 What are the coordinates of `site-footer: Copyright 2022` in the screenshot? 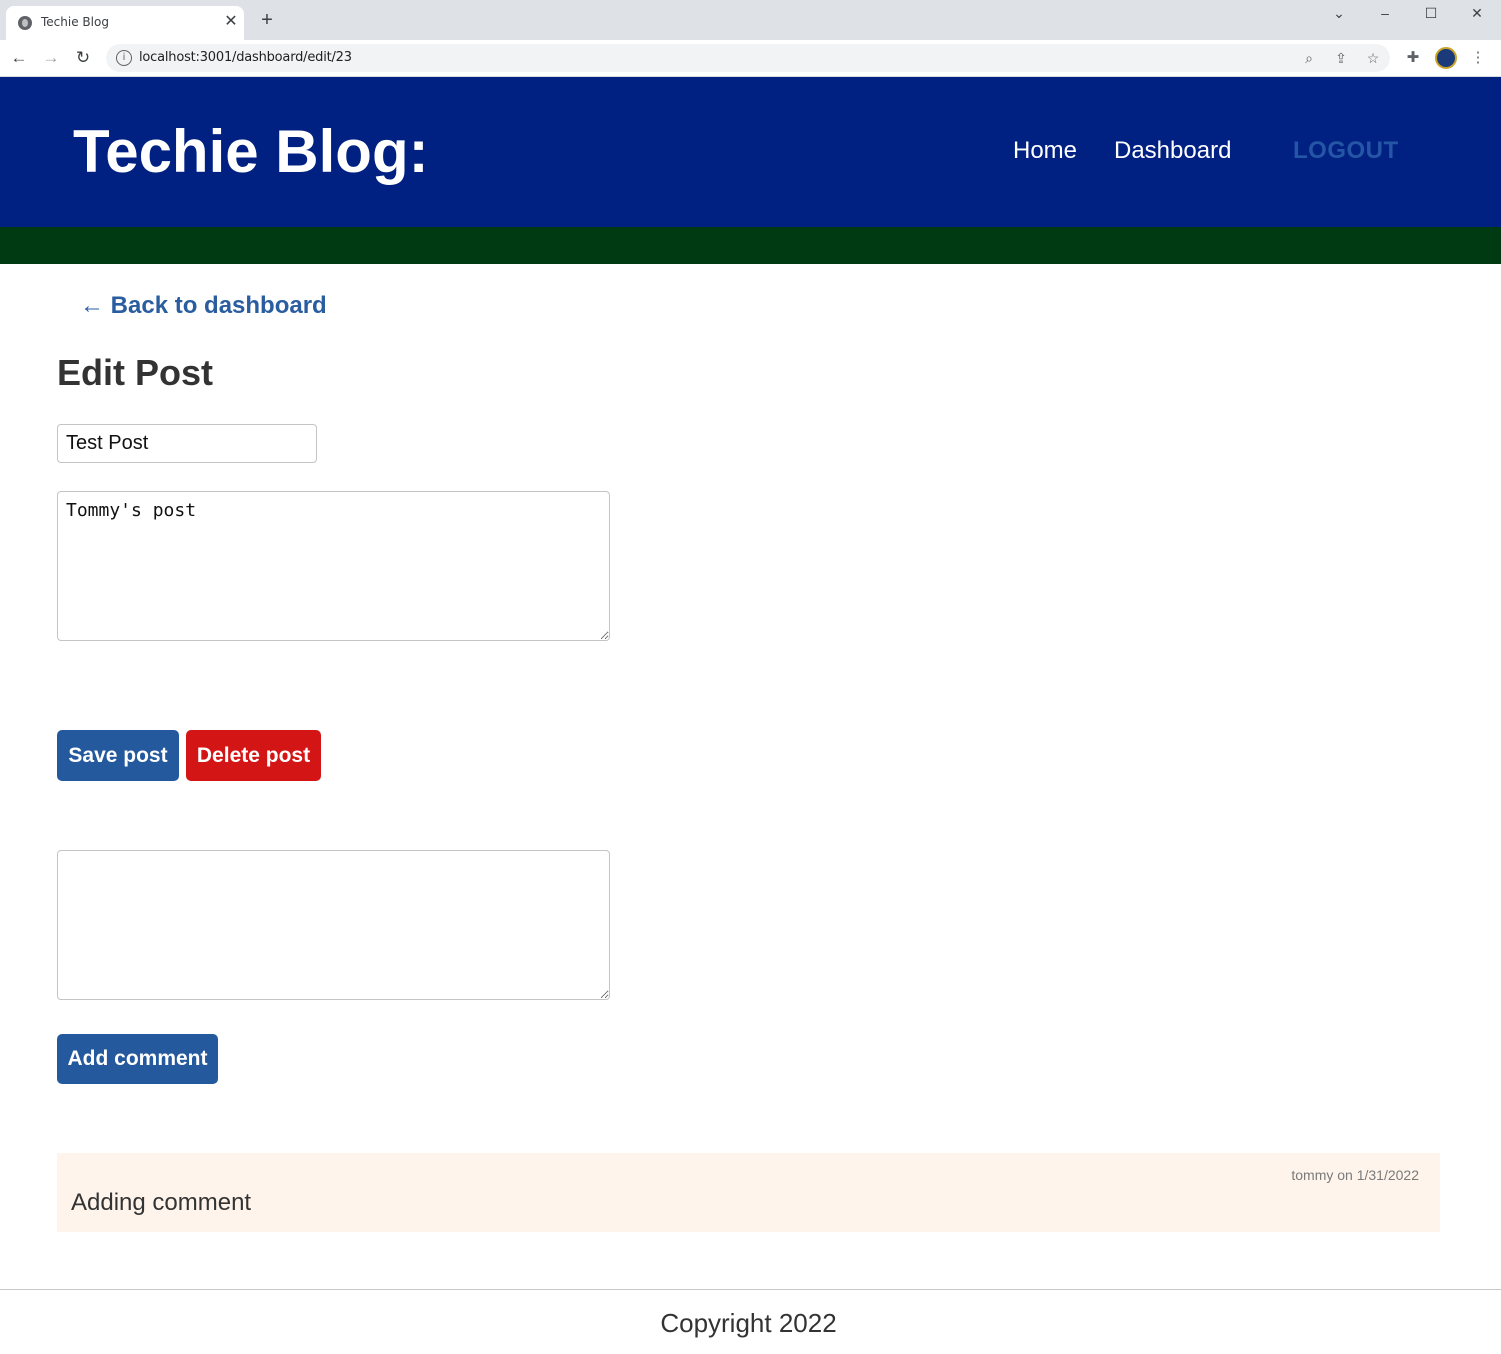 It's located at (750, 1321).